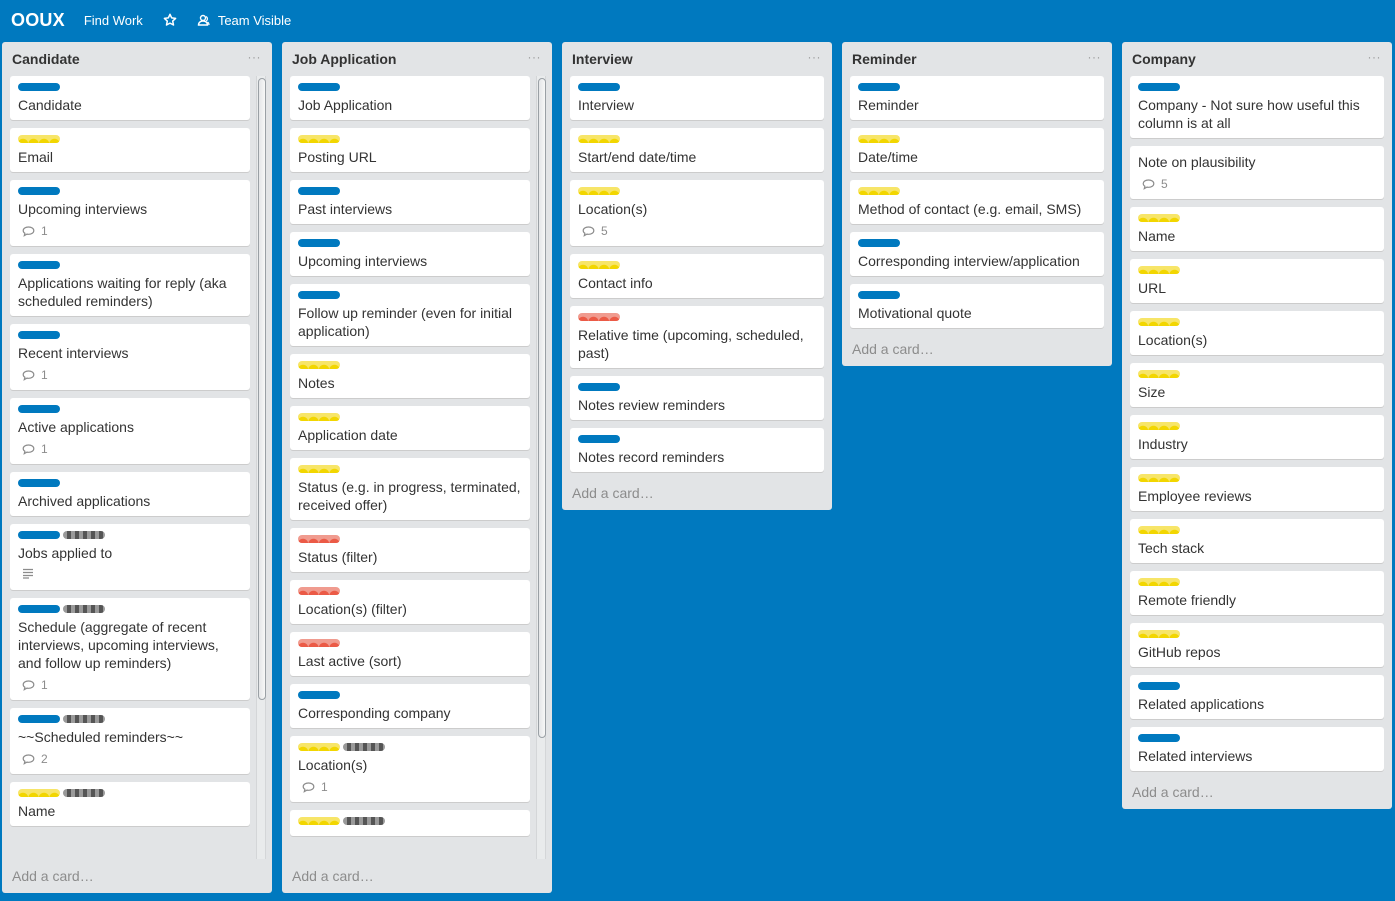 Image resolution: width=1395 pixels, height=901 pixels. I want to click on card: Corresponding interview/application, so click(977, 254).